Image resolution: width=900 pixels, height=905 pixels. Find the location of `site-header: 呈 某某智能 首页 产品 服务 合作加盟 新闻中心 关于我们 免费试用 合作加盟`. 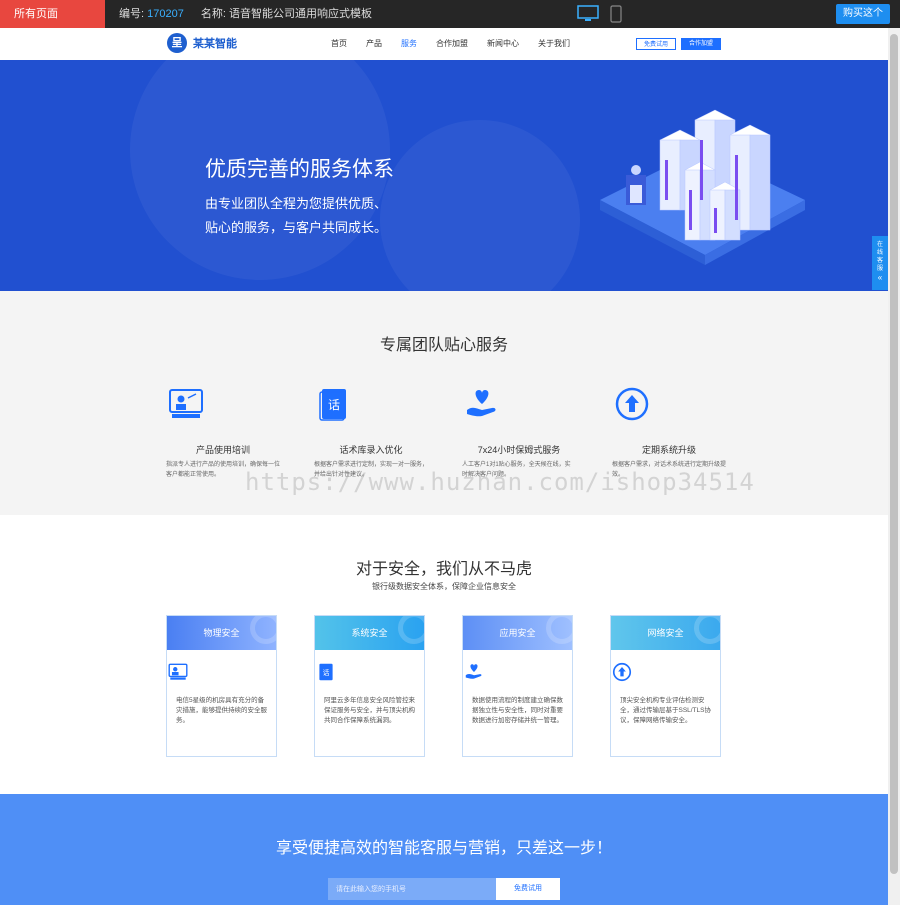

site-header: 呈 某某智能 首页 产品 服务 合作加盟 新闻中心 关于我们 免费试用 合作加盟 is located at coordinates (444, 44).